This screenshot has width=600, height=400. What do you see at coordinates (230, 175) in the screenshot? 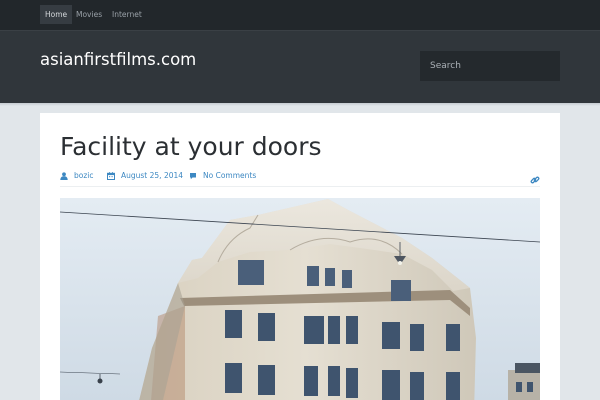
I see `post-comments-text: No Comments` at bounding box center [230, 175].